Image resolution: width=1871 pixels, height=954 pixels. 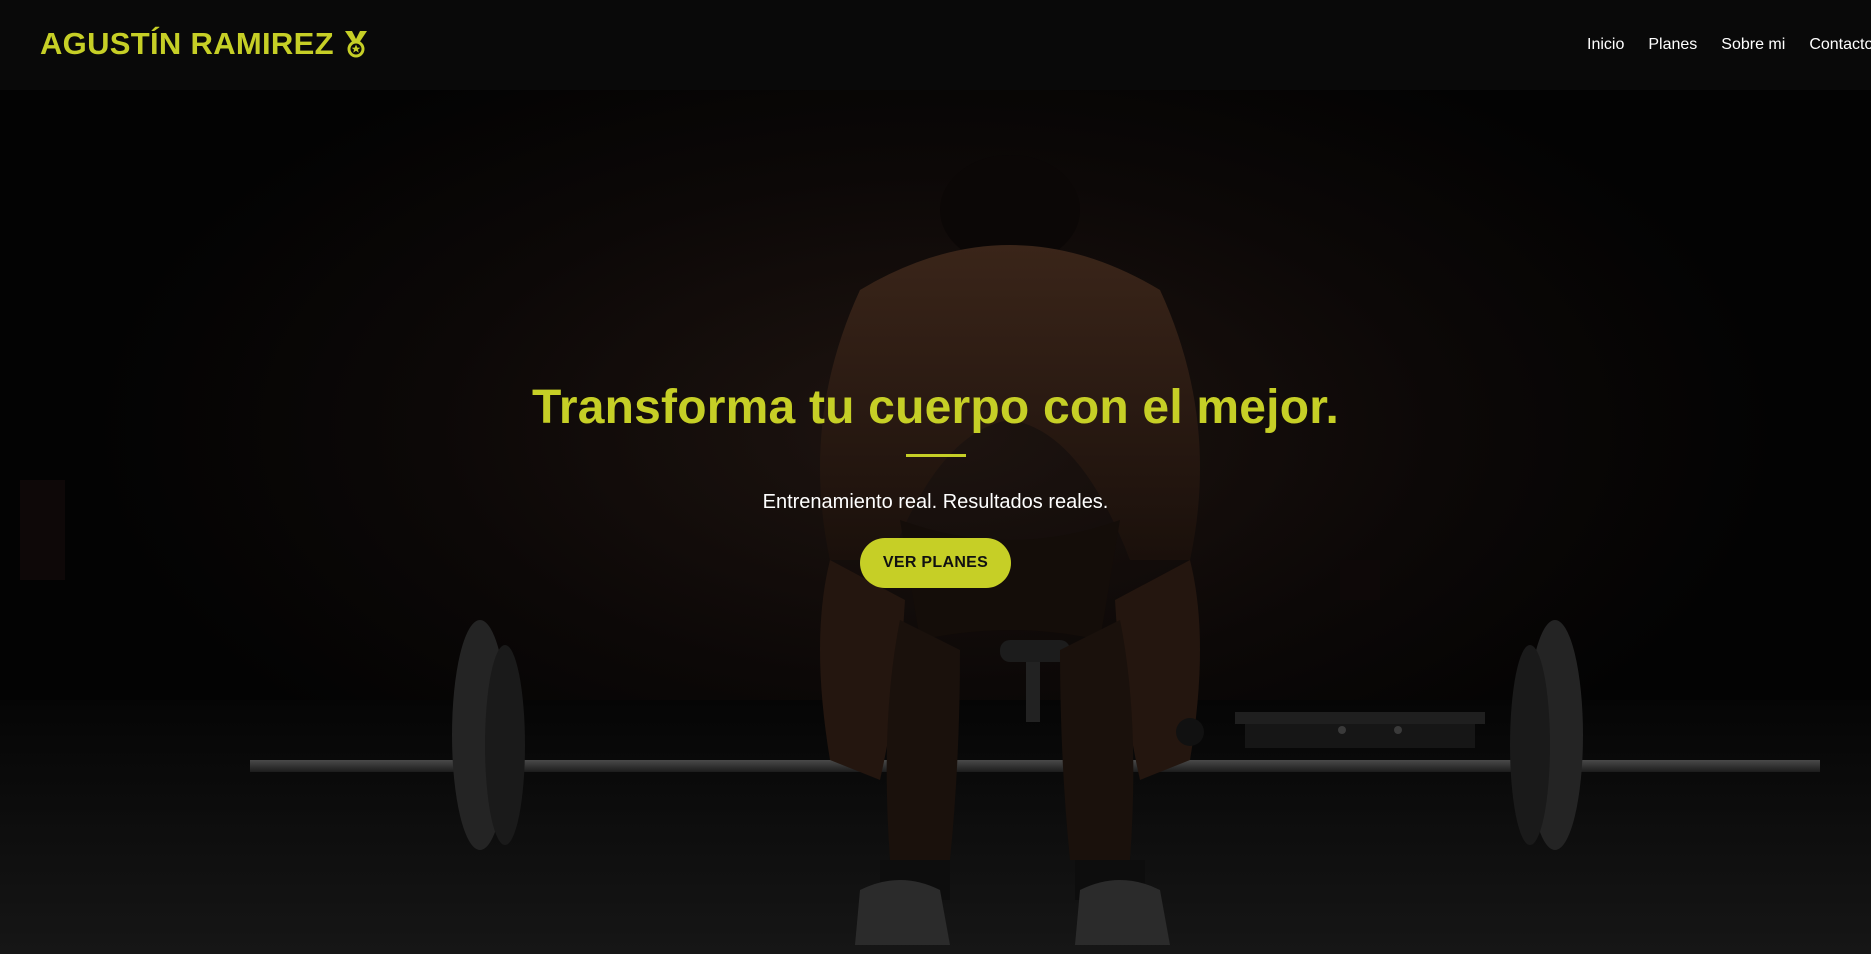 I want to click on nav-link-sobre-mi: Sobre mi, so click(x=1753, y=45).